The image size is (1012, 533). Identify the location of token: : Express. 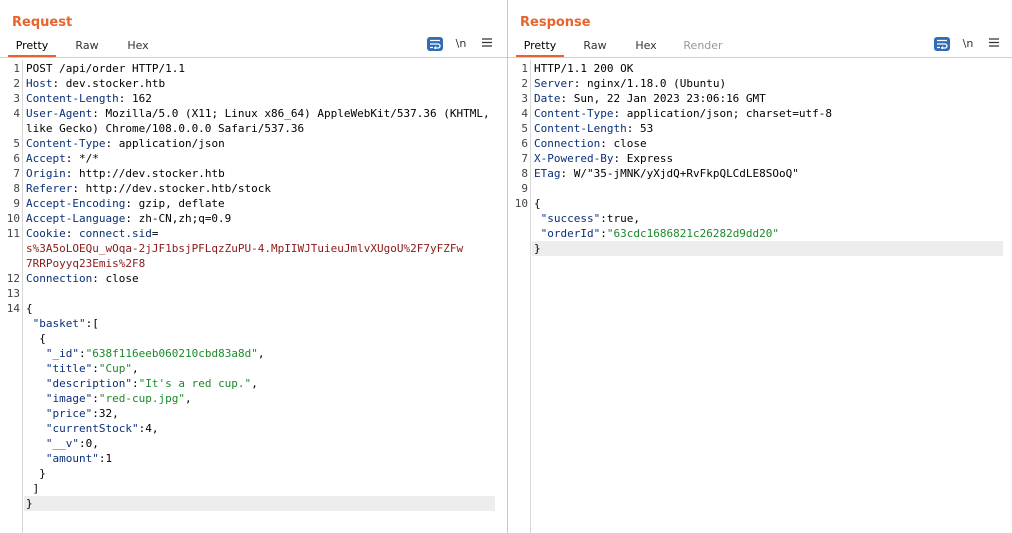
(643, 158).